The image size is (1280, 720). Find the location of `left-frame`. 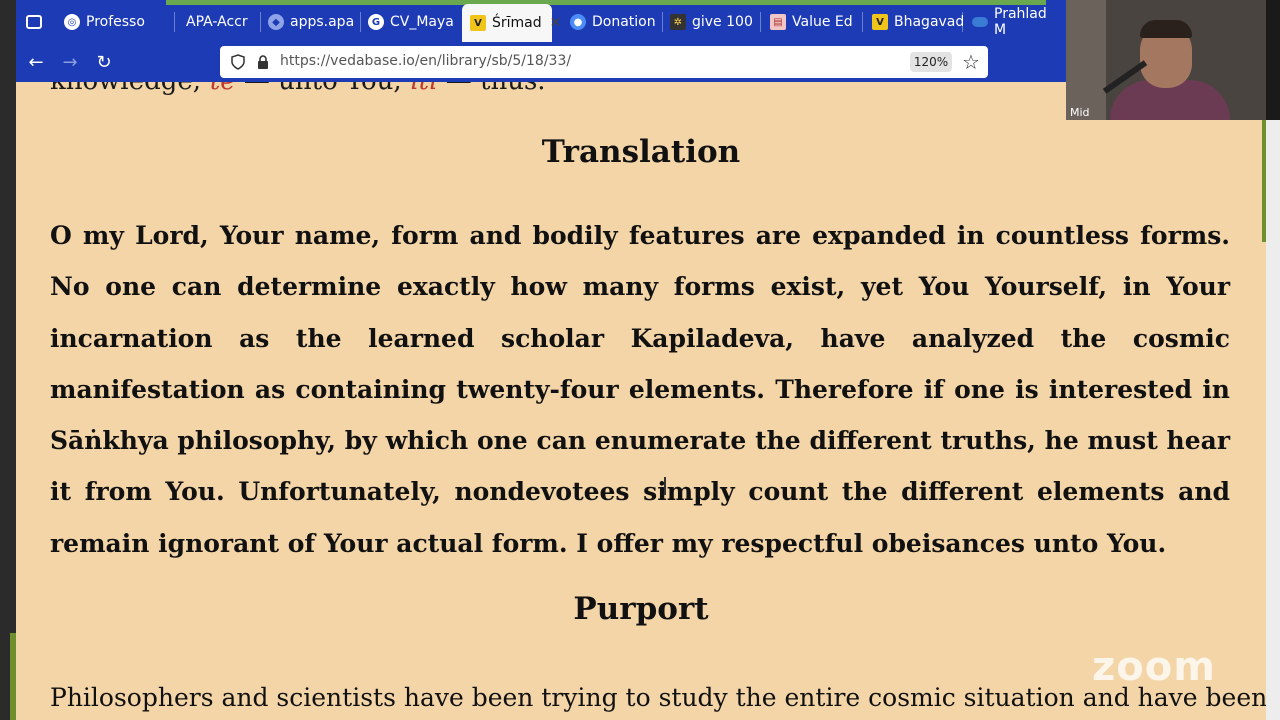

left-frame is located at coordinates (8, 360).